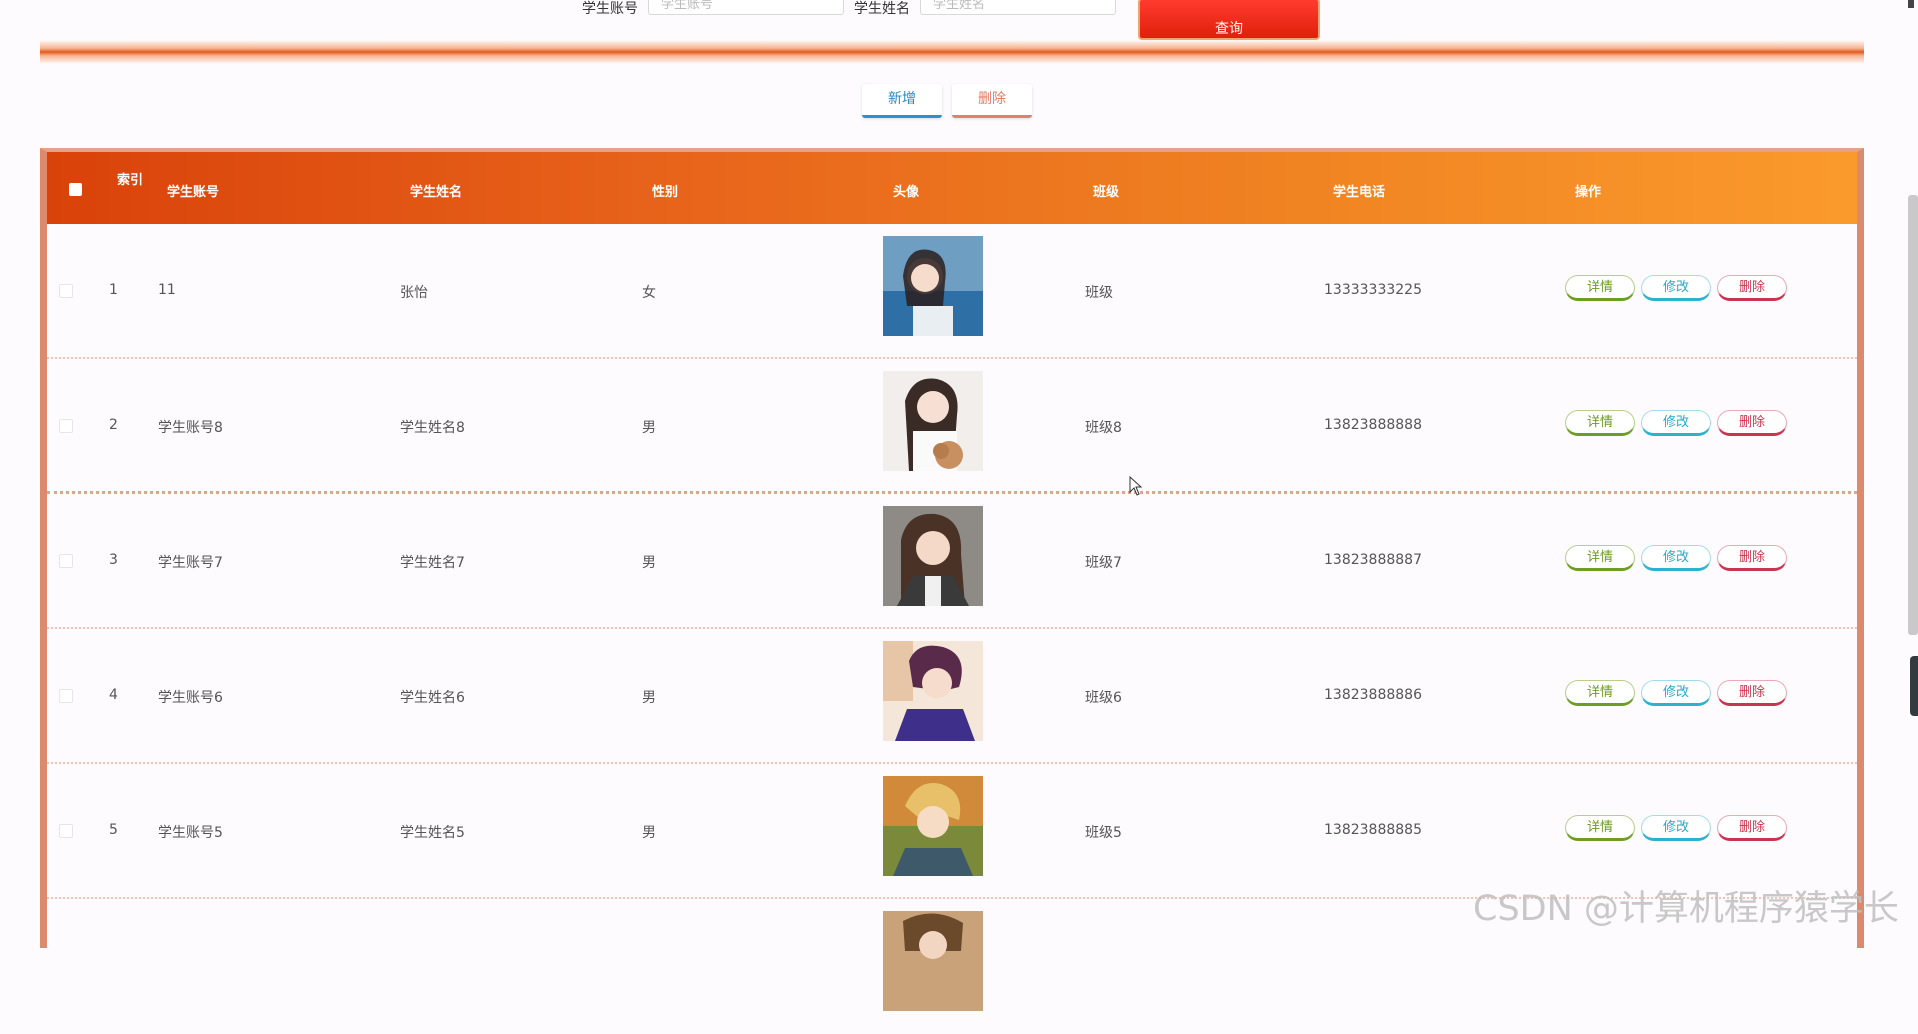 The image size is (1918, 1034). What do you see at coordinates (665, 192) in the screenshot?
I see `header-gender: 性别` at bounding box center [665, 192].